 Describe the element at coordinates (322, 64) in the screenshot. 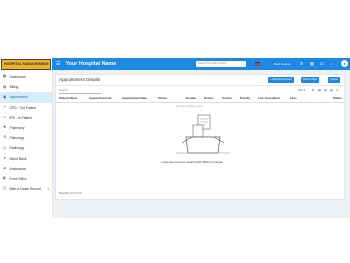

I see `tasks-icon: ☑` at that location.